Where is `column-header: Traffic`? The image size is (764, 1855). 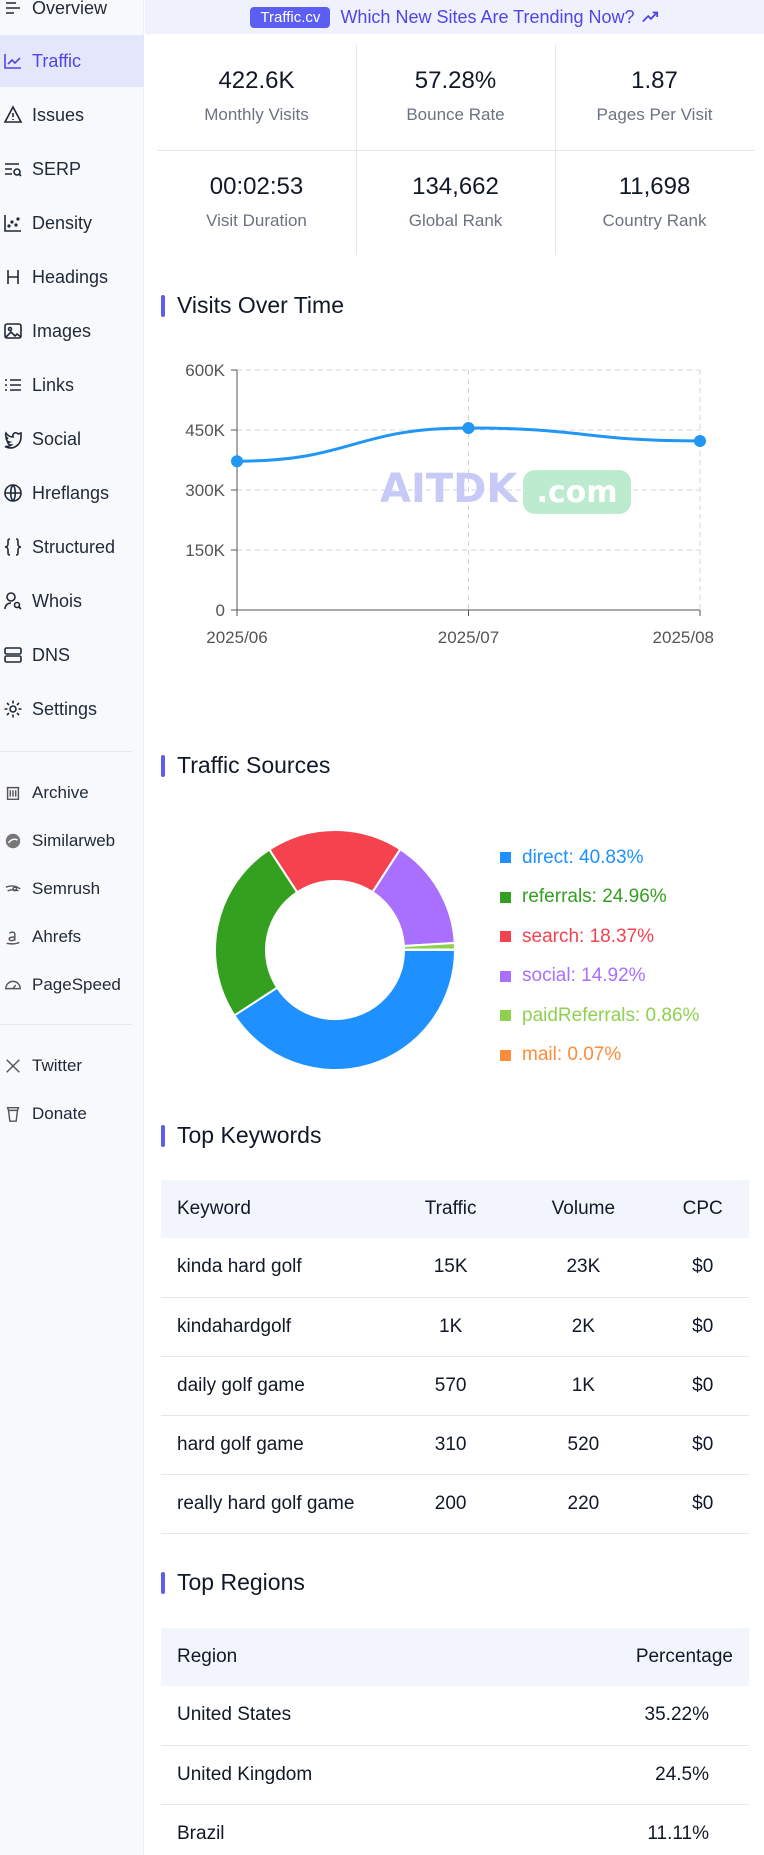 column-header: Traffic is located at coordinates (451, 1209).